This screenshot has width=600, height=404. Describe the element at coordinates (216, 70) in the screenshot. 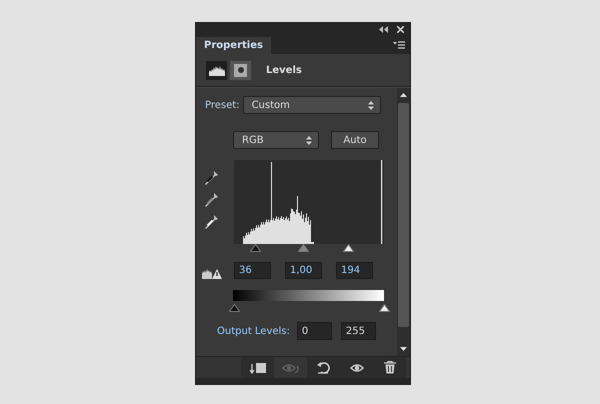

I see `levels-mode-button` at that location.